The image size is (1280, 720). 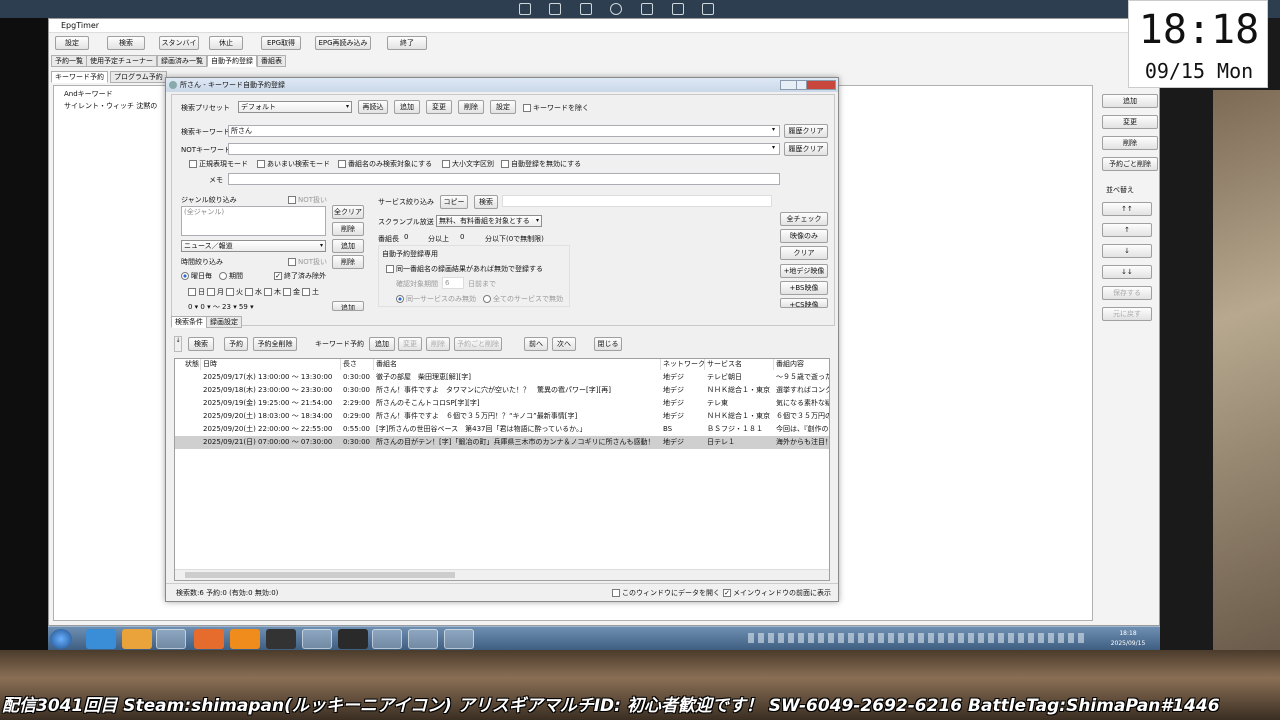 What do you see at coordinates (178, 344) in the screenshot?
I see `collapse-icon: ↓` at bounding box center [178, 344].